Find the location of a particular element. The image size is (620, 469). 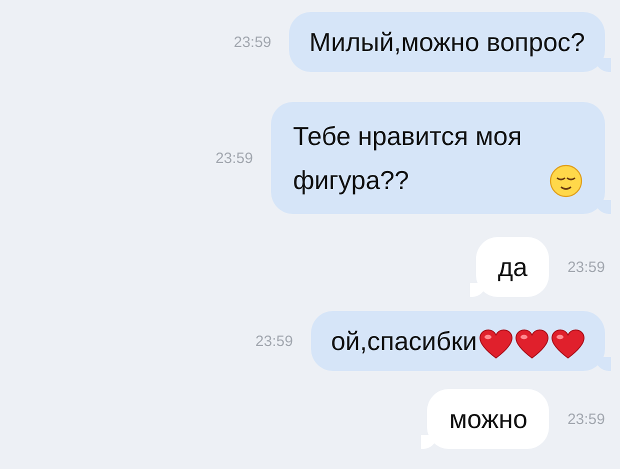

message-text: ой,спасибки is located at coordinates (403, 341).